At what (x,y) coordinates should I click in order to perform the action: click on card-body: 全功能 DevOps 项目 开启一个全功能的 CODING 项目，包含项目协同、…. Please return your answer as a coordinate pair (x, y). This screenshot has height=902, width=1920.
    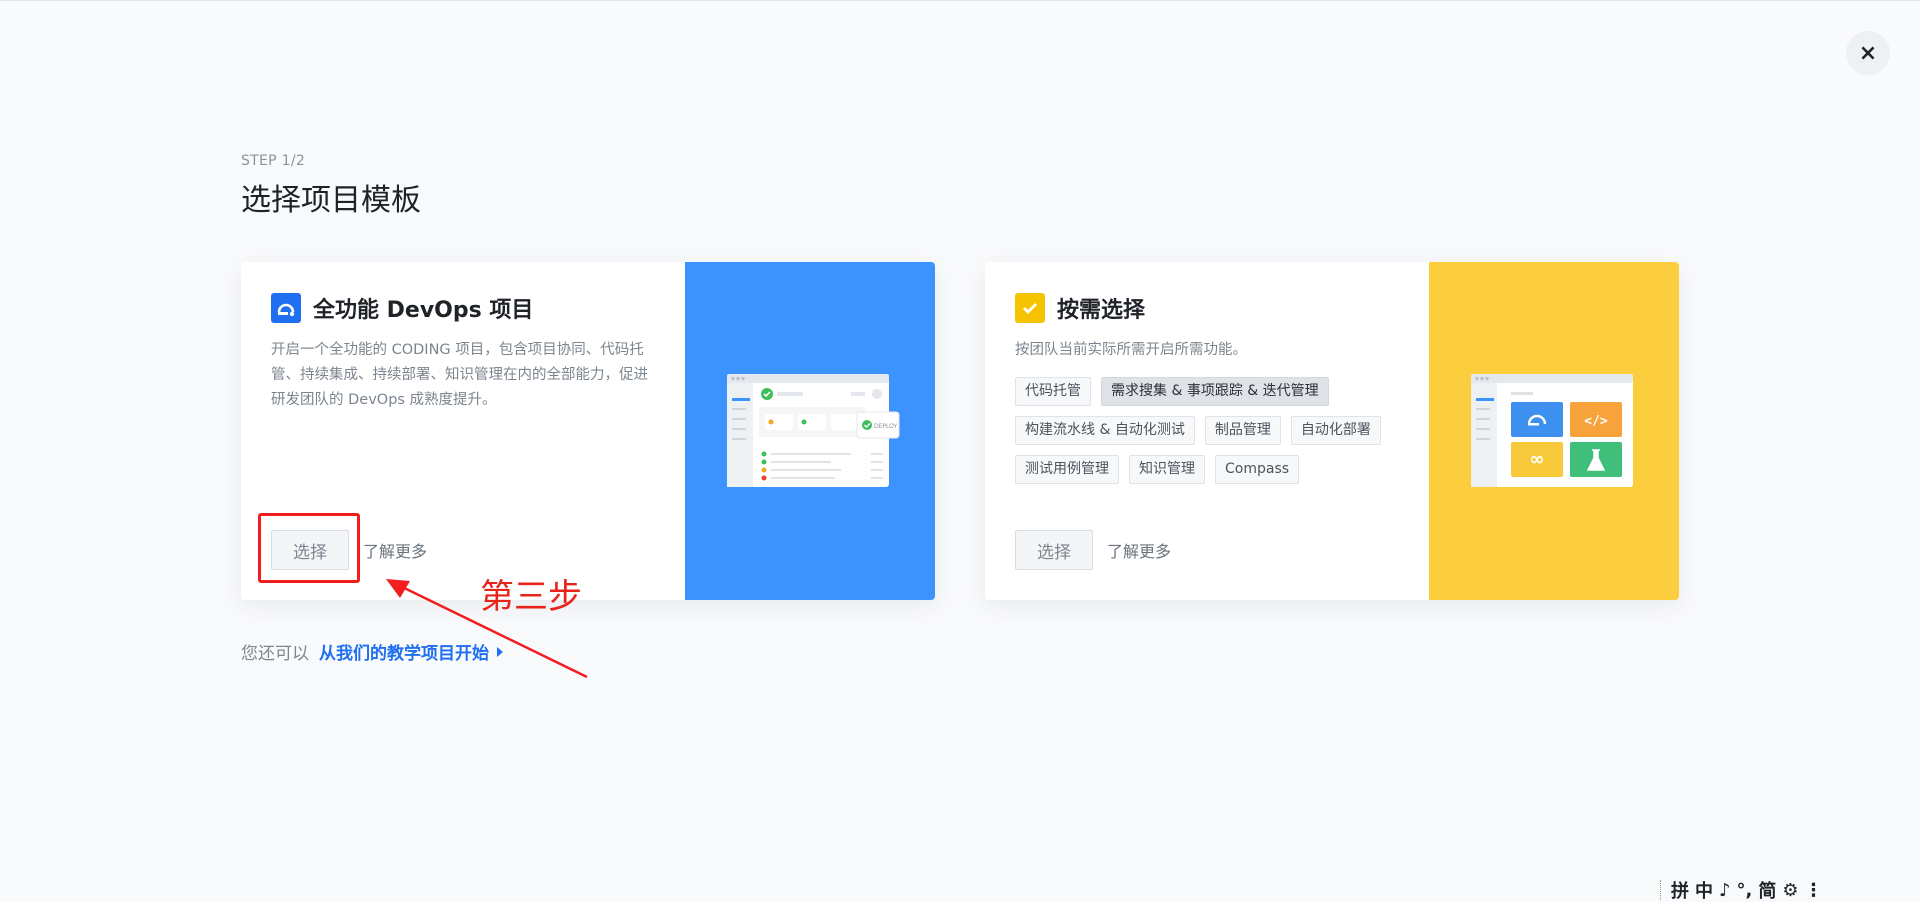
    Looking at the image, I should click on (463, 431).